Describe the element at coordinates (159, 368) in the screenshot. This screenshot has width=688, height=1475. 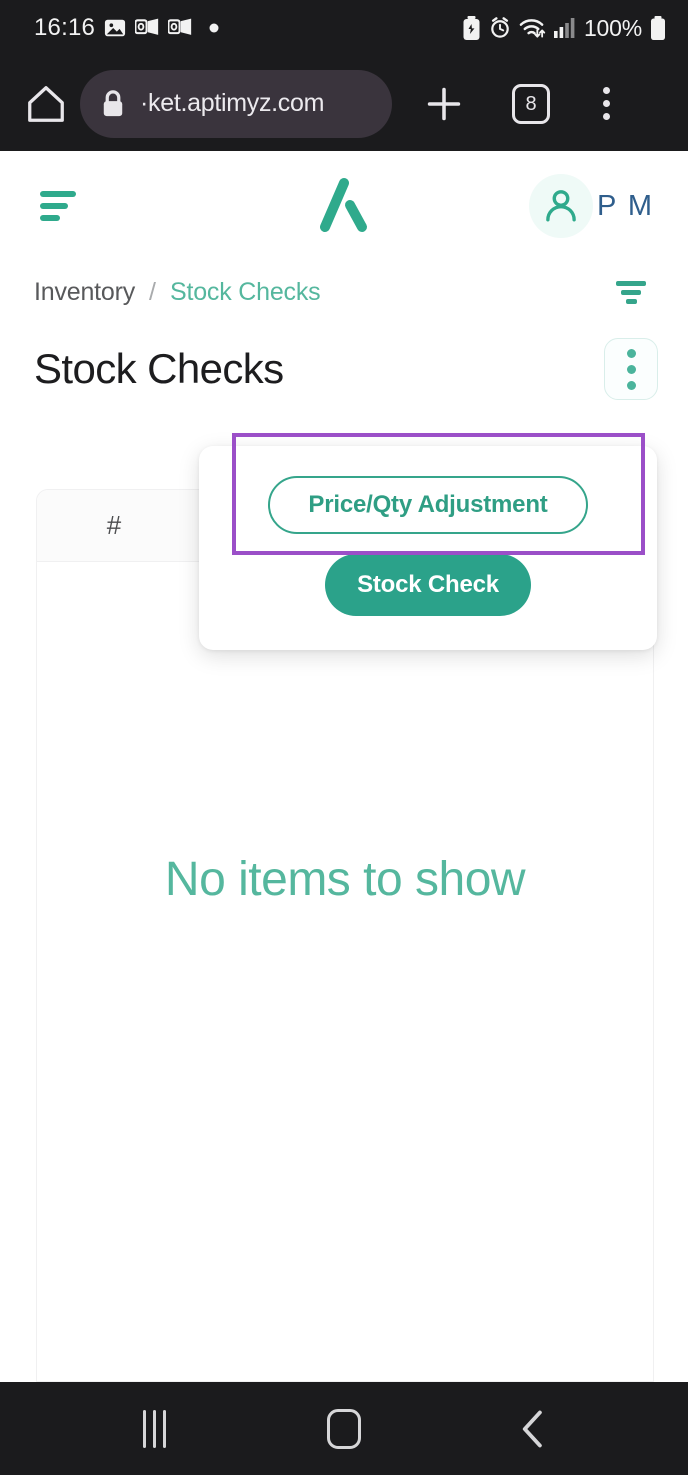
I see `page-title: Stock Checks` at that location.